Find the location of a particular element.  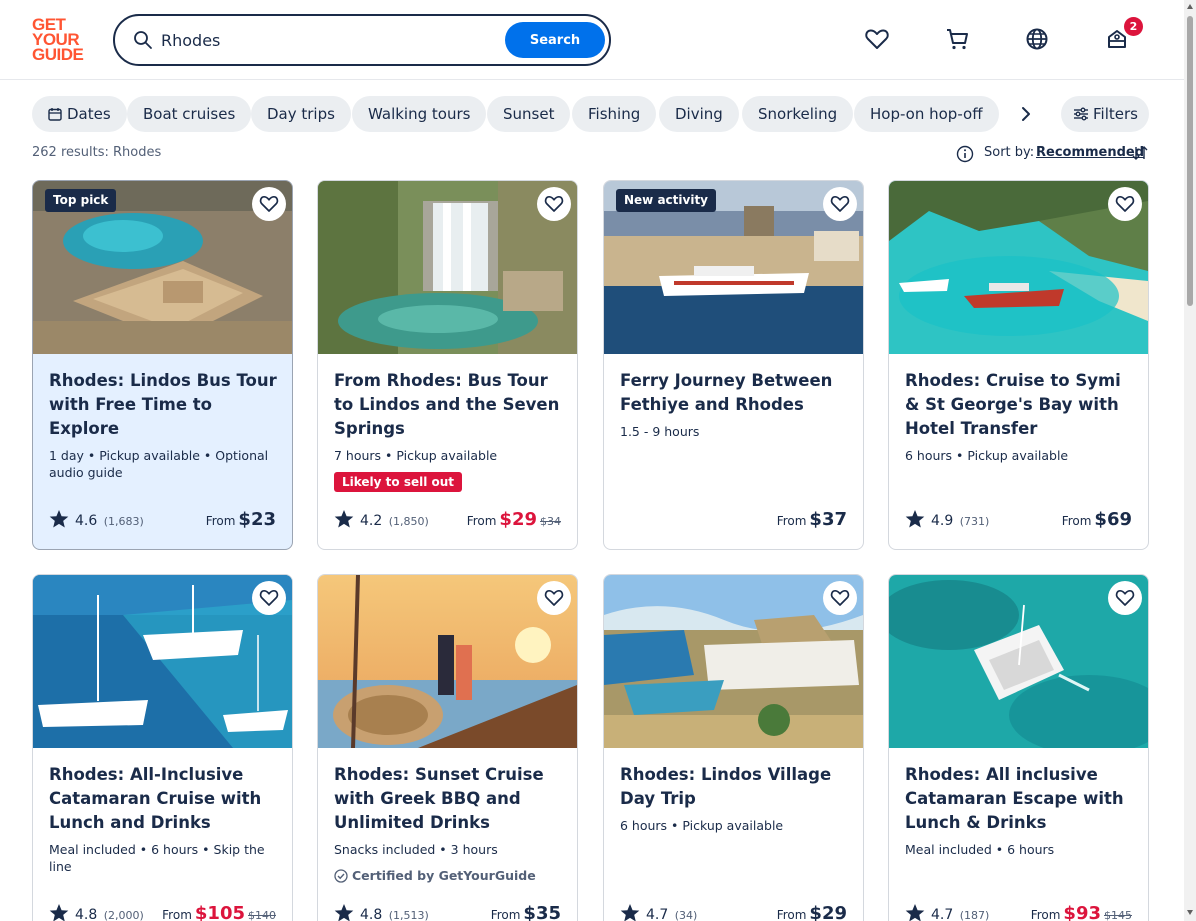

activity-title: Ferry Journey Between Fethiye and Rhodes is located at coordinates (736, 393).